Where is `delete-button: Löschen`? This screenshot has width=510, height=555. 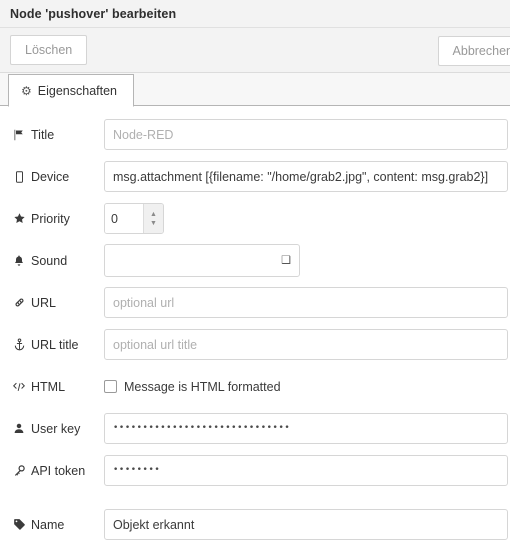
delete-button: Löschen is located at coordinates (49, 50).